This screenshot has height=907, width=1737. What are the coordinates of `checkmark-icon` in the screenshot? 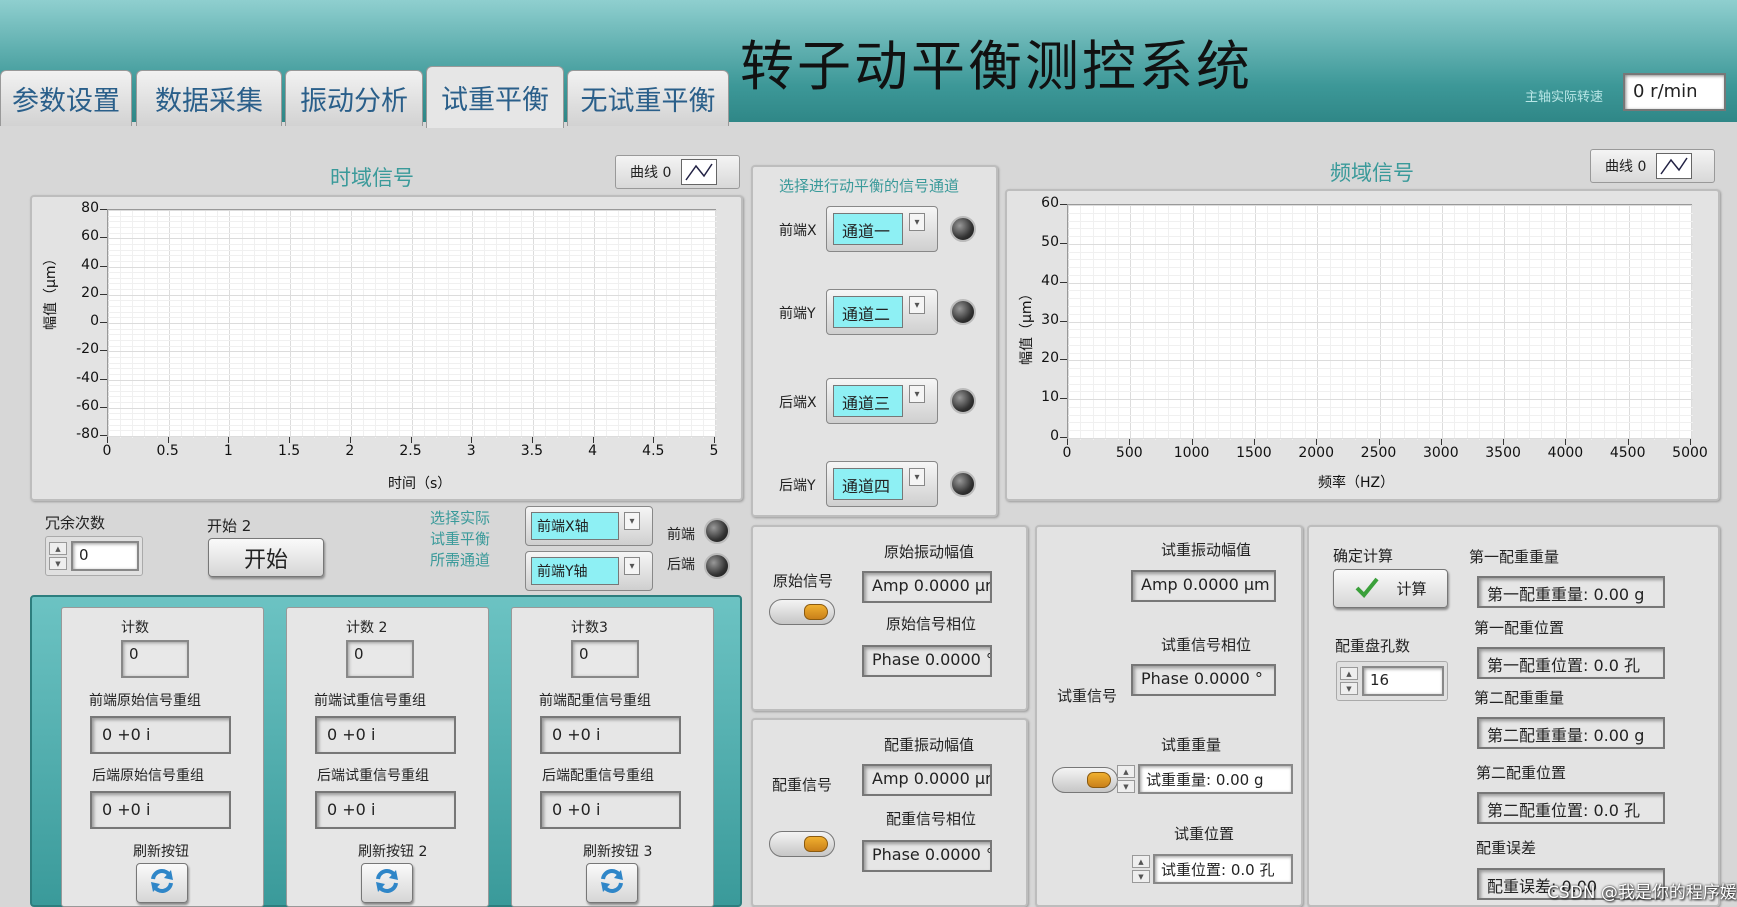 It's located at (1367, 589).